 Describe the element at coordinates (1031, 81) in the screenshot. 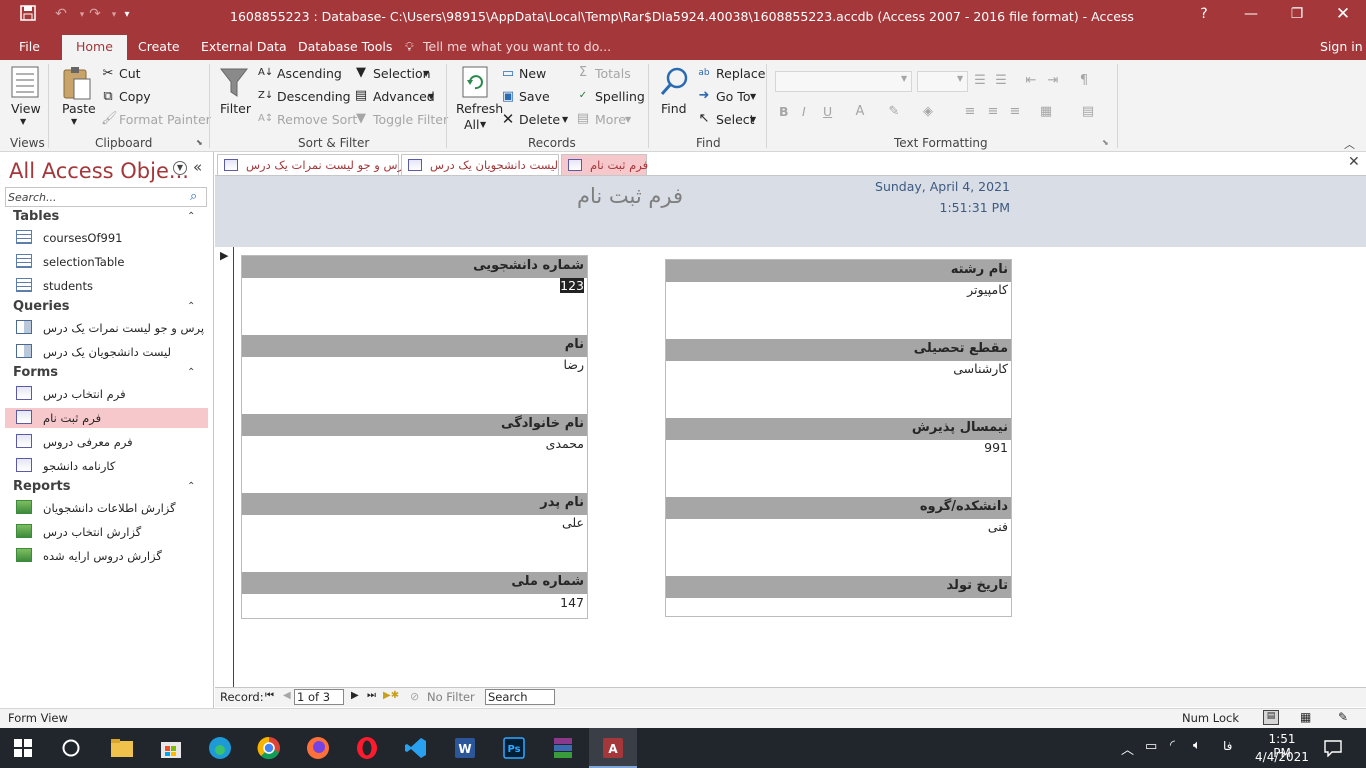

I see `decrease-indent-icon: ⇤` at that location.